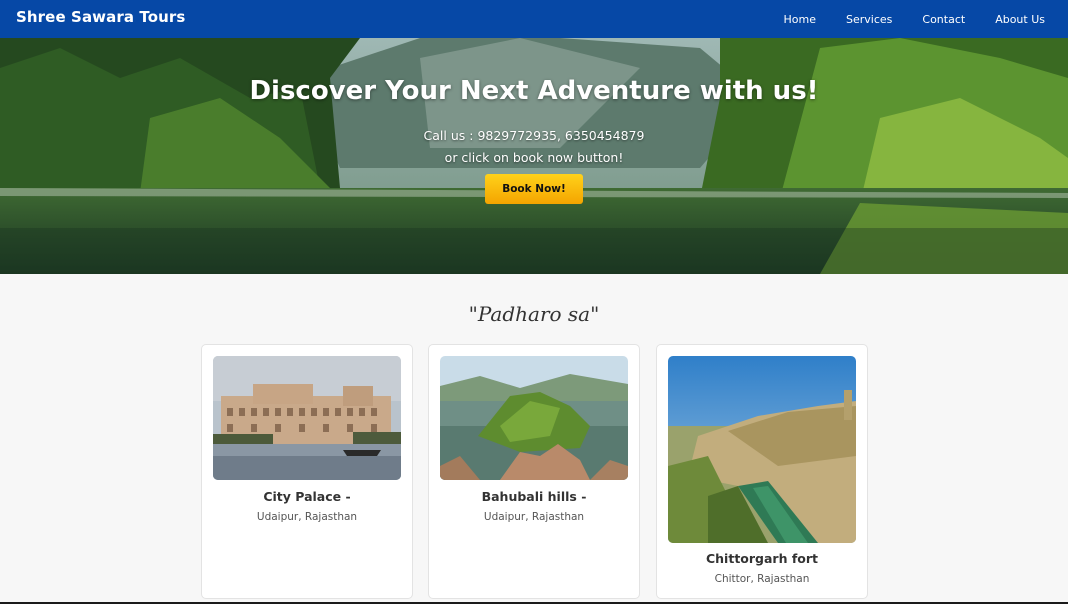 This screenshot has width=1068, height=604. Describe the element at coordinates (534, 418) in the screenshot. I see `bahubali-hills-photo` at that location.